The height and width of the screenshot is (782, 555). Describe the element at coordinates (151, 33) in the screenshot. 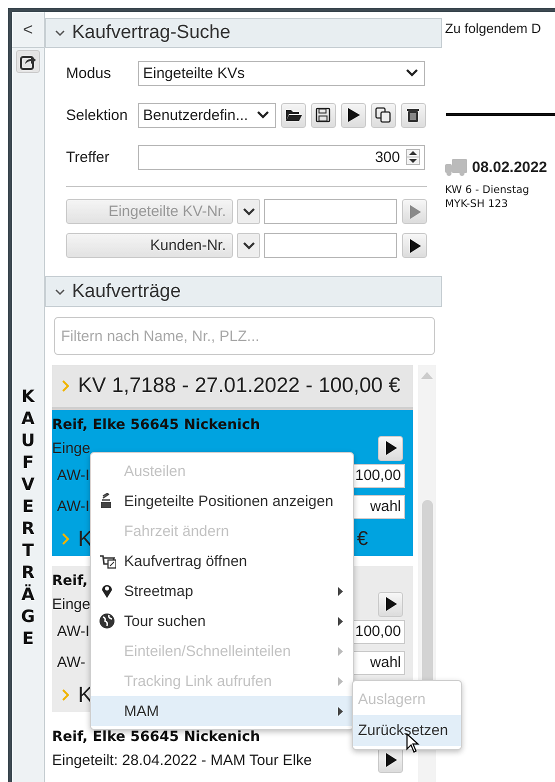

I see `section-title: Kaufvertrag-Suche` at that location.